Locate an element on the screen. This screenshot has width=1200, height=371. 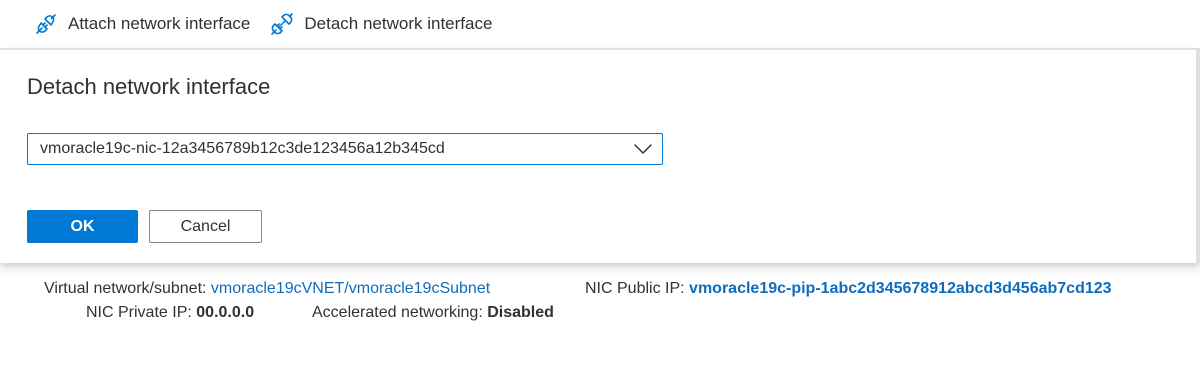
vnet-subnet-label: Virtual network/subnet: is located at coordinates (125, 288).